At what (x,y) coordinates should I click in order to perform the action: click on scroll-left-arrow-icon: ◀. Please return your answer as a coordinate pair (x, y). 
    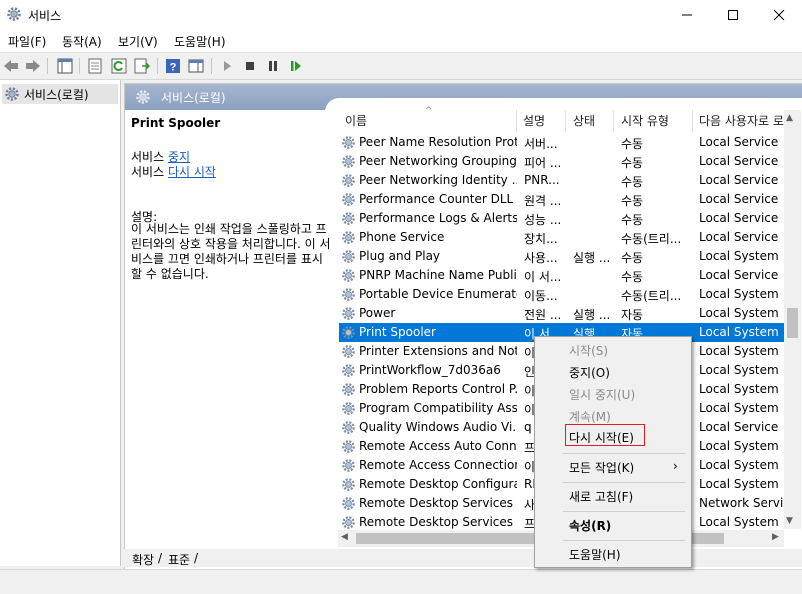
    Looking at the image, I should click on (344, 537).